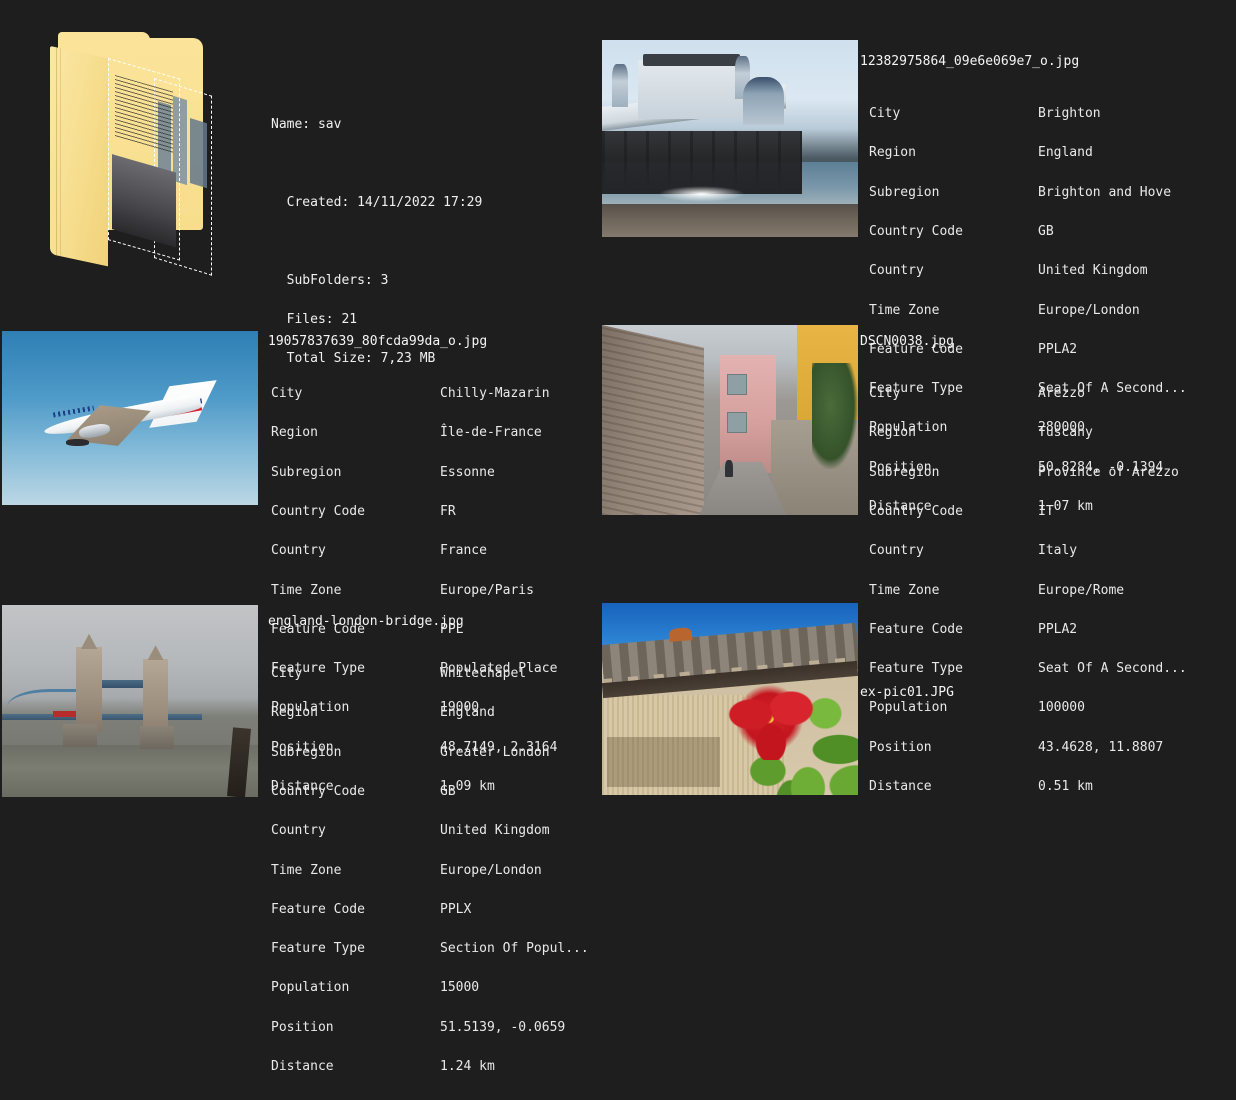 Image resolution: width=1236 pixels, height=1100 pixels. Describe the element at coordinates (969, 61) in the screenshot. I see `file-name-label: 12382975864_09e6e069e7_o.jpg` at that location.